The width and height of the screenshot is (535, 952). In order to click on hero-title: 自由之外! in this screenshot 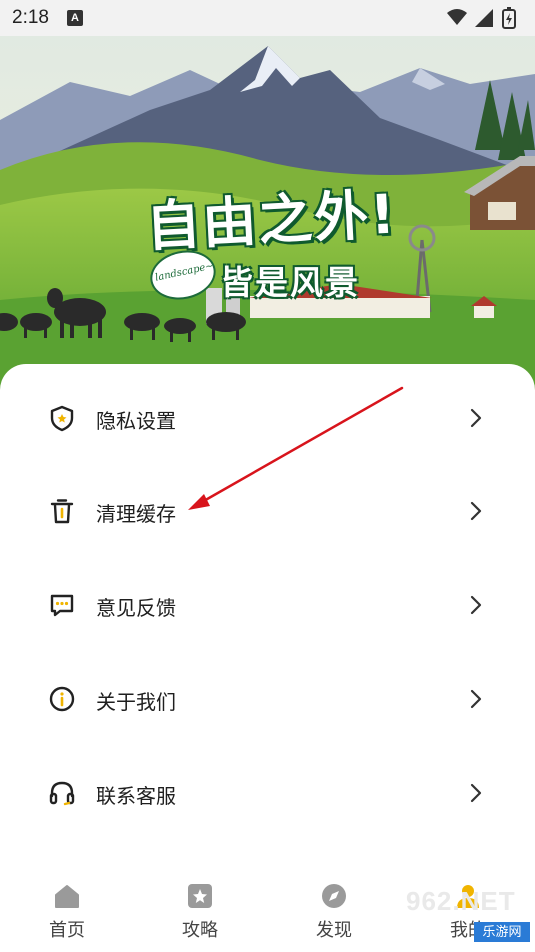, I will do `click(271, 220)`.